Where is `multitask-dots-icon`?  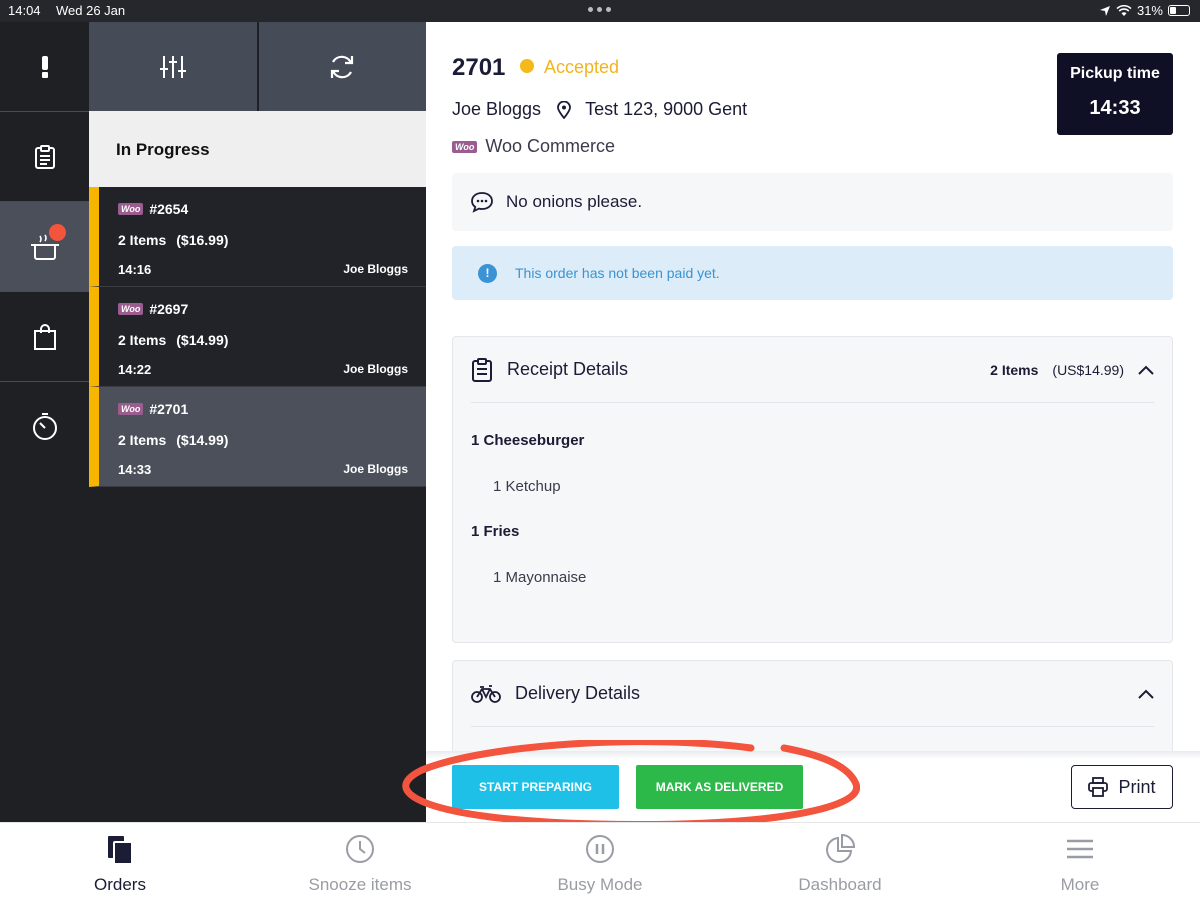
multitask-dots-icon is located at coordinates (600, 10).